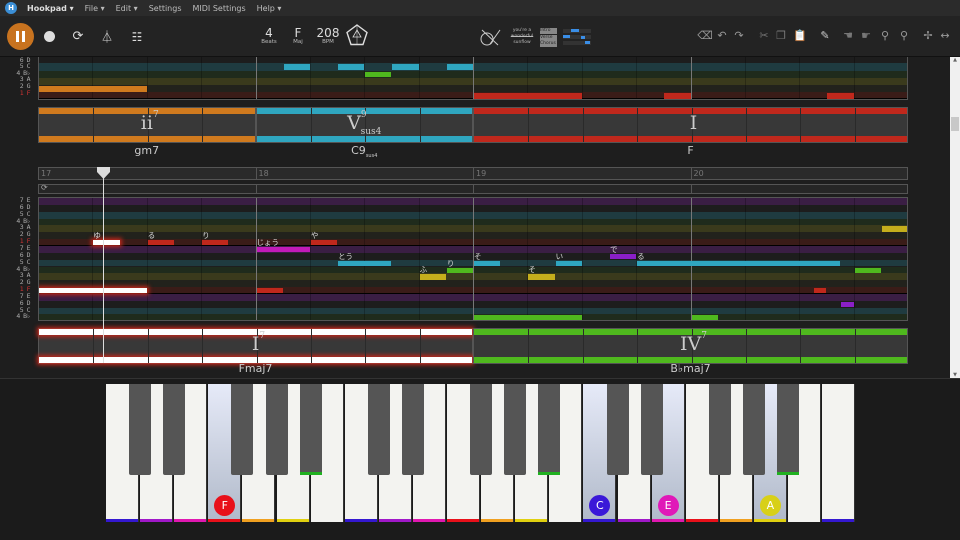  I want to click on vertical-scrollbar: ▲ ▼, so click(955, 217).